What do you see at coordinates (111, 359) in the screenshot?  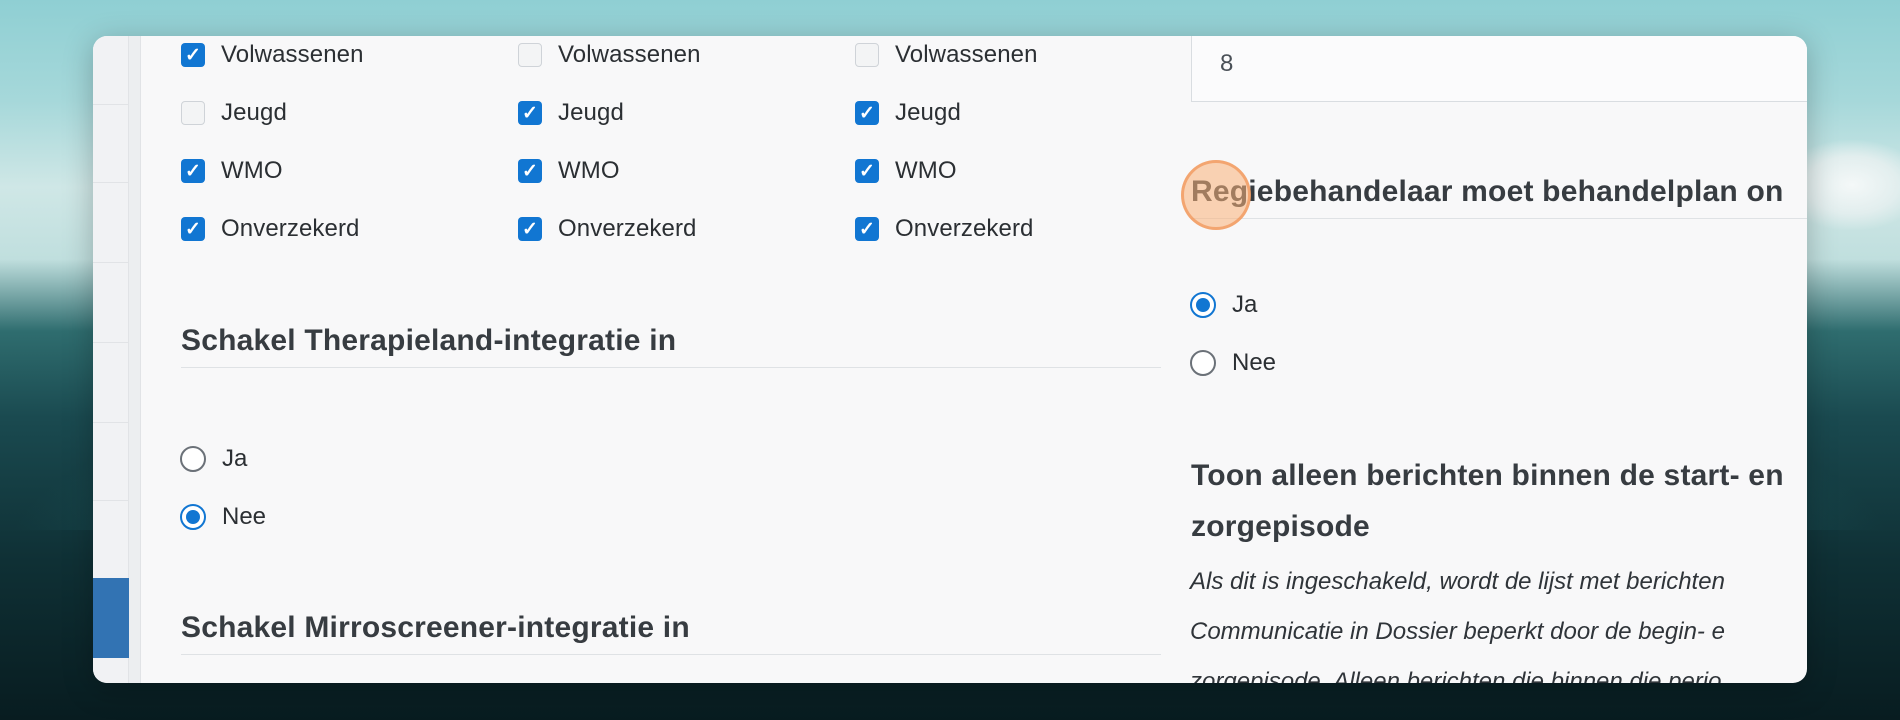 I see `sidebar` at bounding box center [111, 359].